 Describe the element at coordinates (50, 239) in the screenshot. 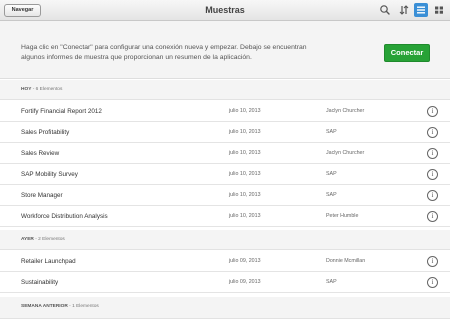

I see `section-count: - 2 Elementos` at that location.